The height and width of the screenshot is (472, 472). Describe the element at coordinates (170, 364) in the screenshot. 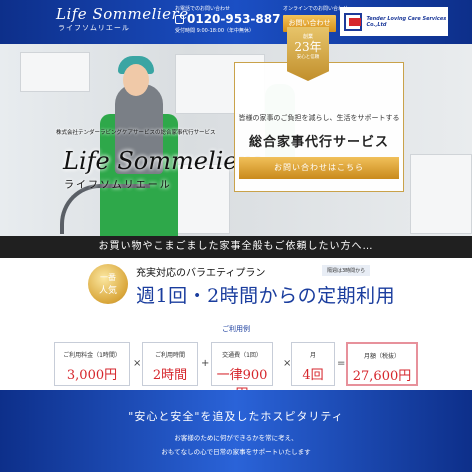

I see `price-item-hours: ご利用時間 2時間` at that location.